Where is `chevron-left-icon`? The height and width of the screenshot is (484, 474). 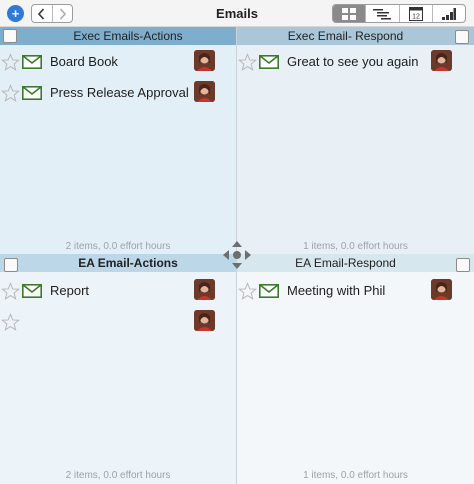
chevron-left-icon is located at coordinates (41, 13).